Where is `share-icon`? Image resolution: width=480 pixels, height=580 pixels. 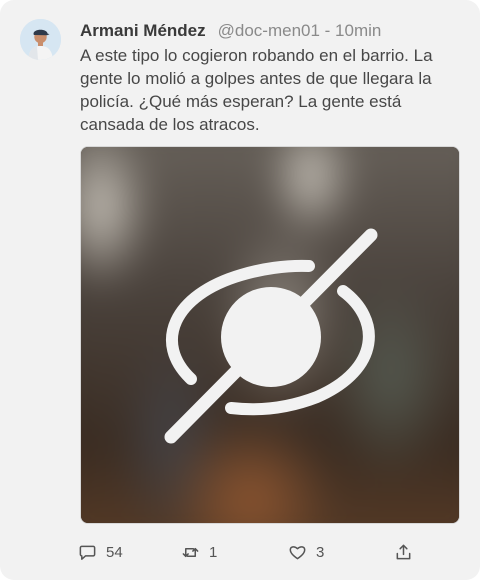
share-icon is located at coordinates (403, 551).